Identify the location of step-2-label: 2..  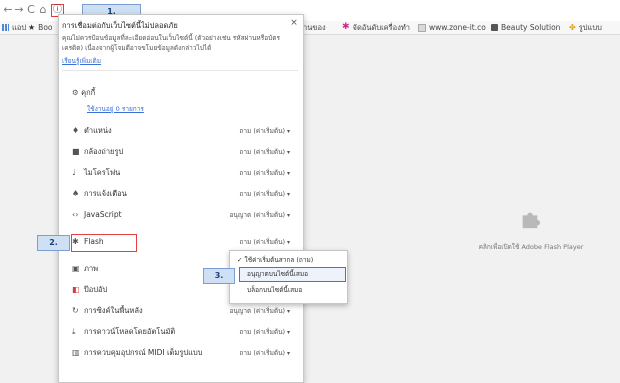
(53, 243).